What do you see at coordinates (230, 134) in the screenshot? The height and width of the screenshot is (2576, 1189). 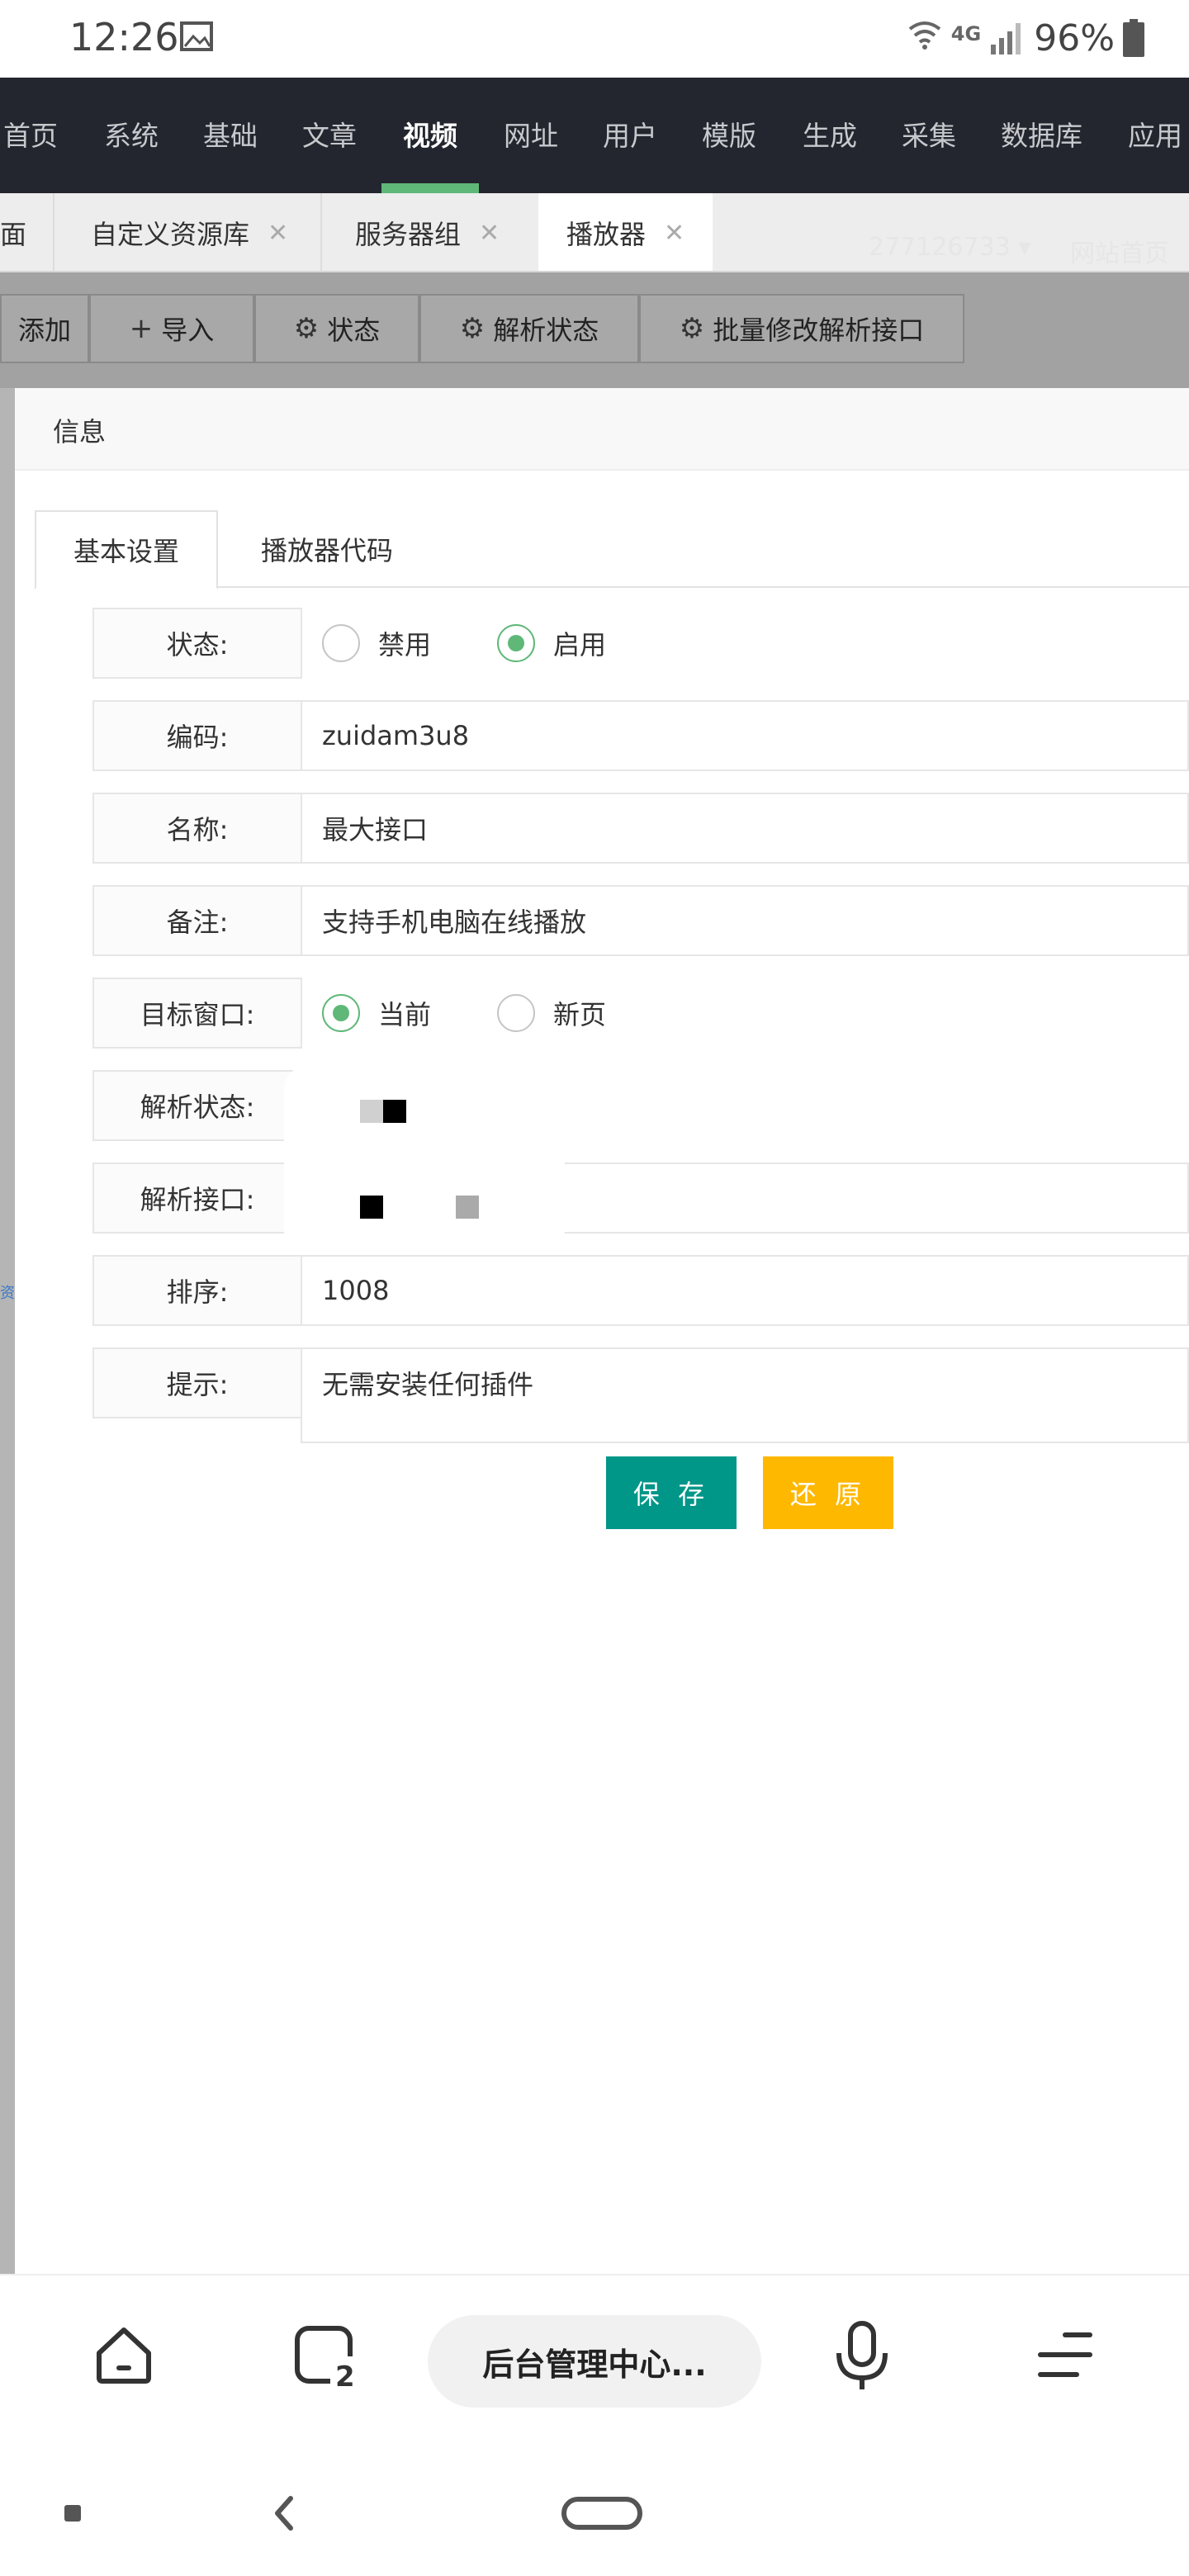 I see `nav-item-basic: 基础` at bounding box center [230, 134].